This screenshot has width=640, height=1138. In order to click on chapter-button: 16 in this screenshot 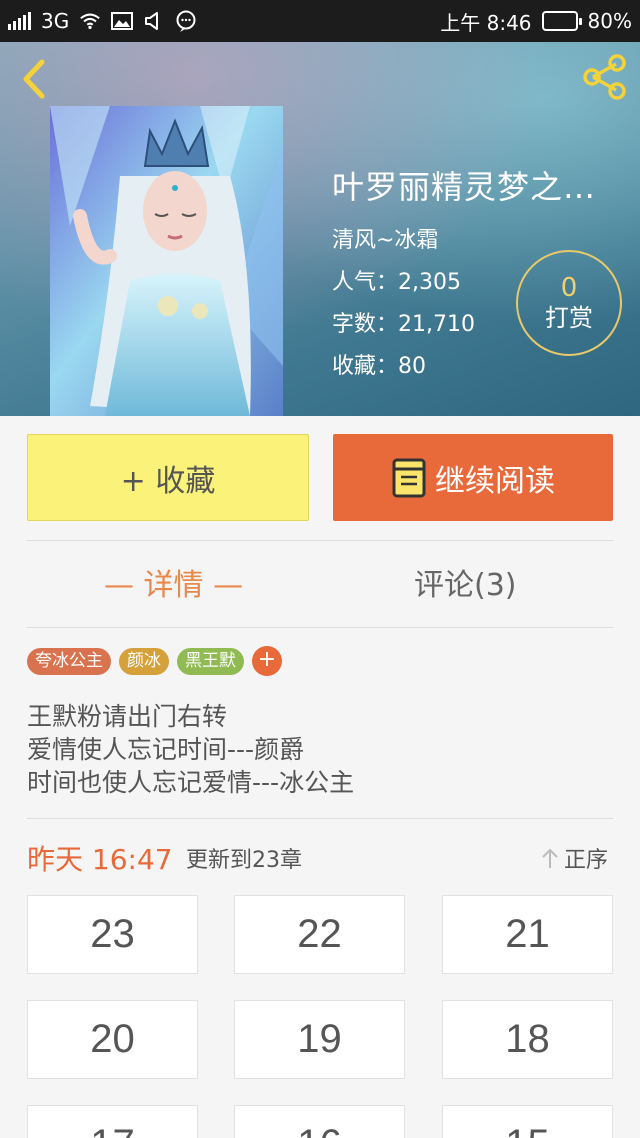, I will do `click(319, 1121)`.